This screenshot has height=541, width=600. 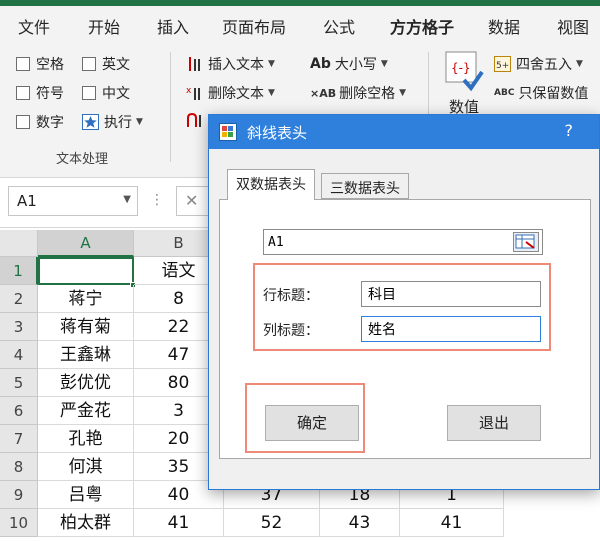 I want to click on delete-text-button: x 删除文本 ▼, so click(x=230, y=93).